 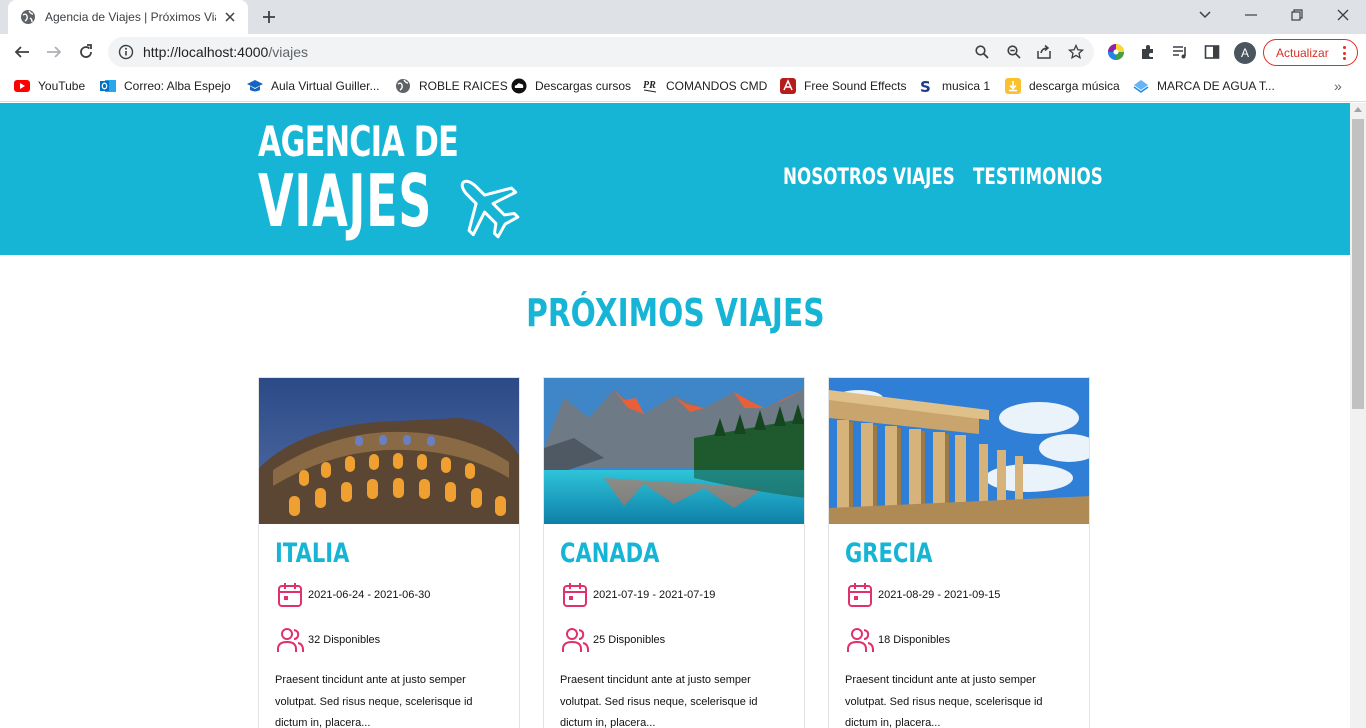 I want to click on svg-text: S, so click(x=925, y=86).